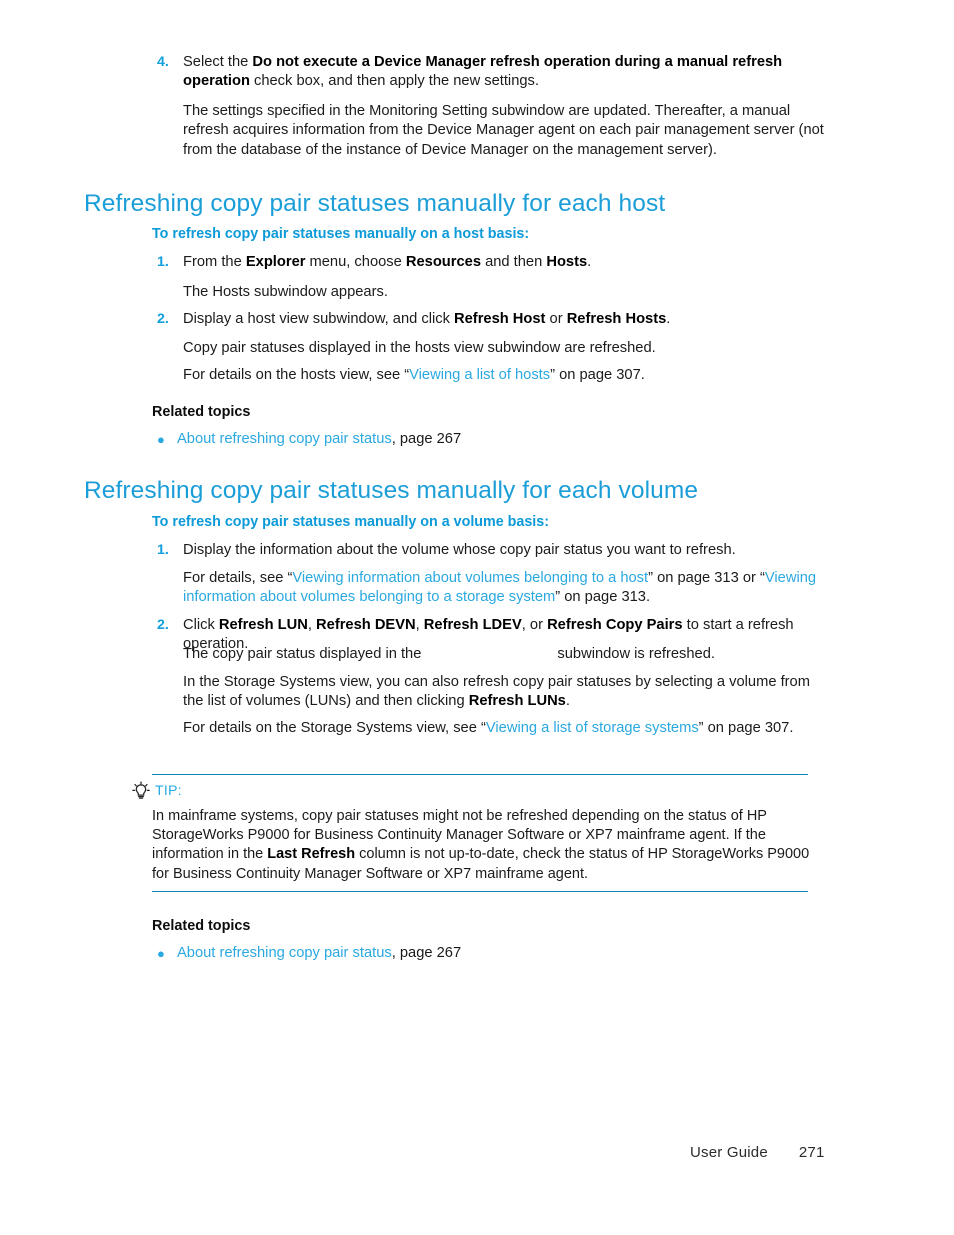  I want to click on page-footer: User Guide 271, so click(757, 1153).